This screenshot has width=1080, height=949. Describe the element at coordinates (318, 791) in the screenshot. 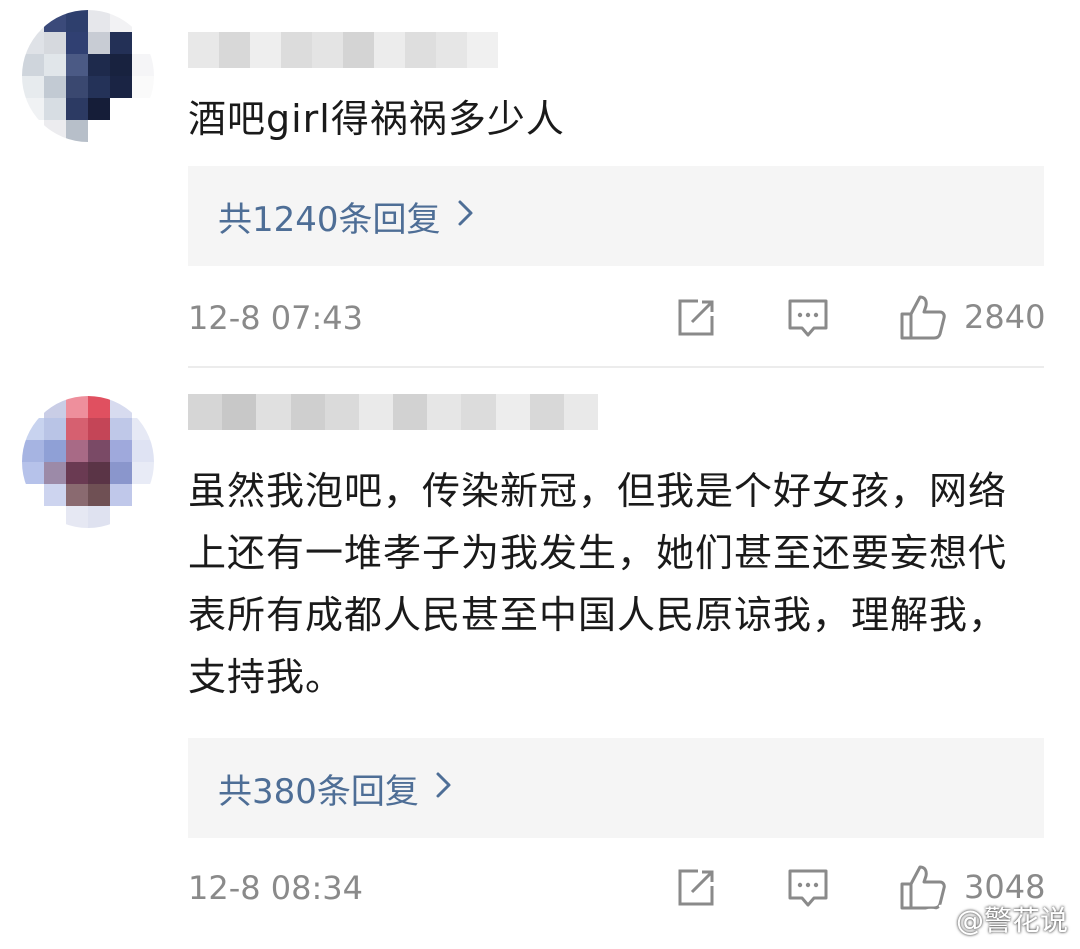

I see `replies-count-label: 共380条回复` at that location.